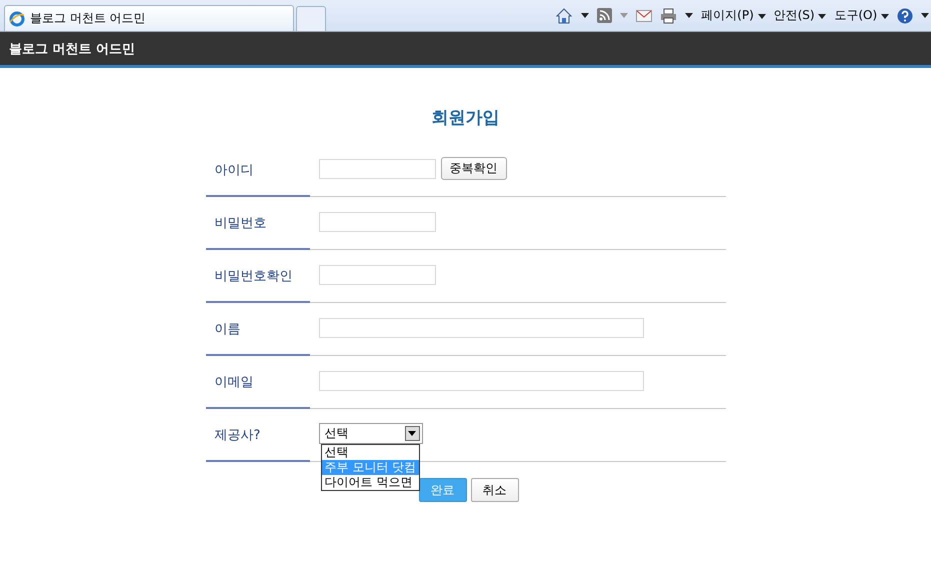  What do you see at coordinates (564, 15) in the screenshot?
I see `home-icon` at bounding box center [564, 15].